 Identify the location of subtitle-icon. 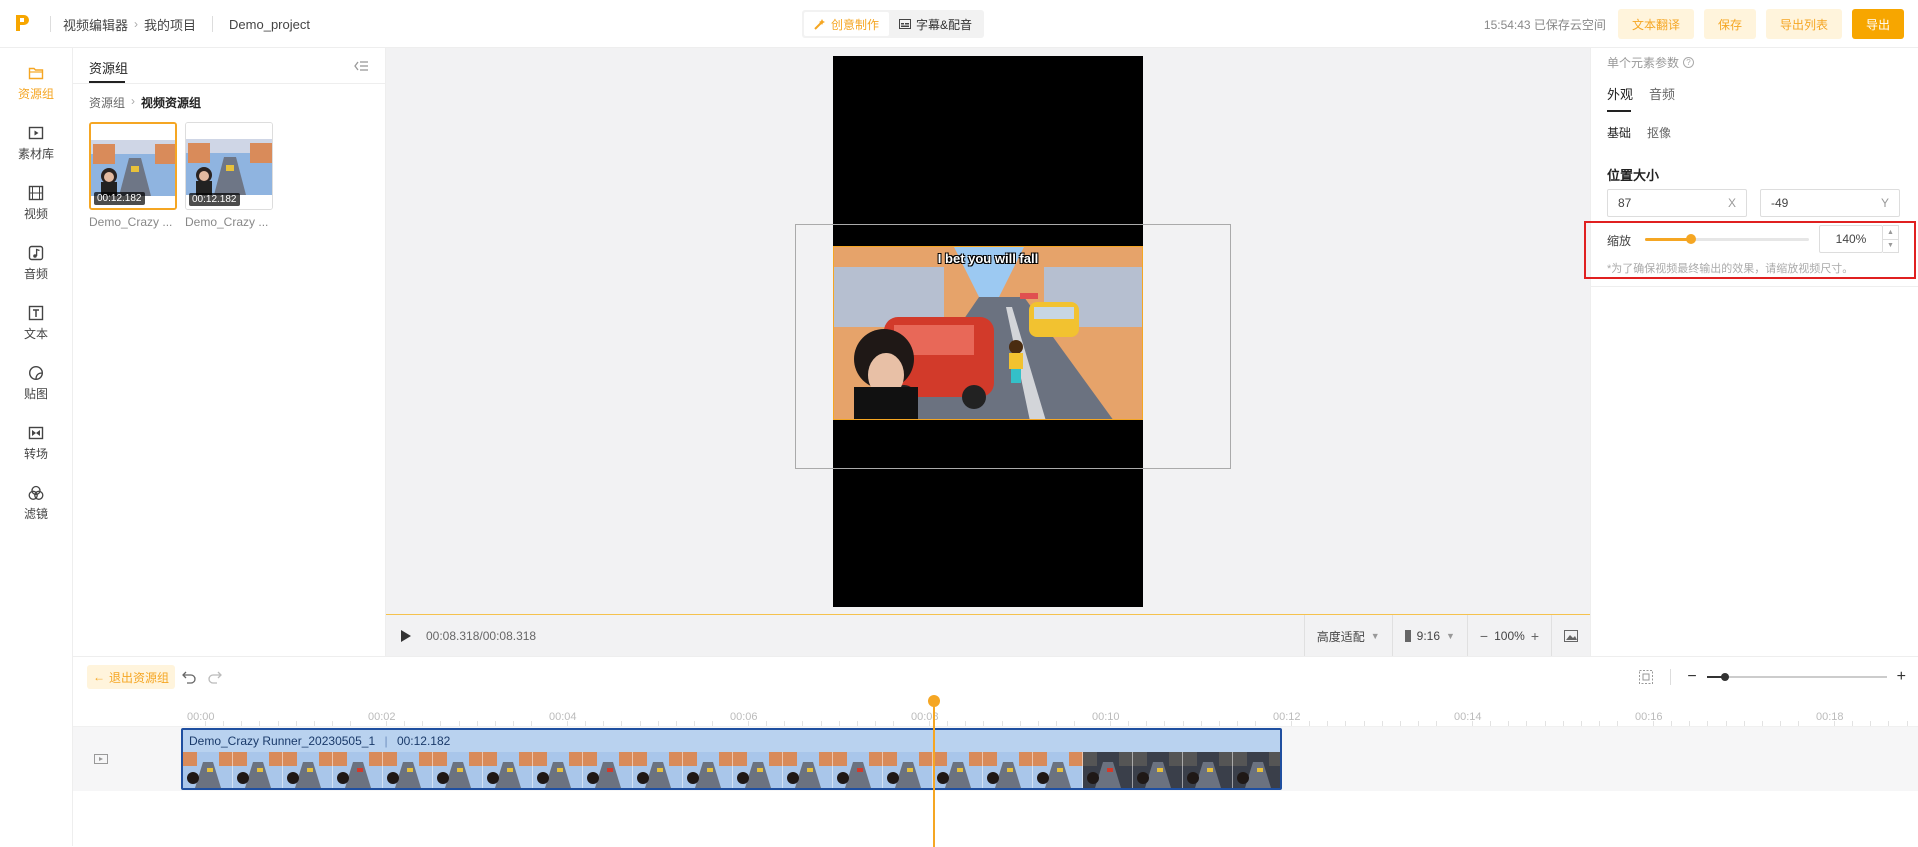
(905, 24).